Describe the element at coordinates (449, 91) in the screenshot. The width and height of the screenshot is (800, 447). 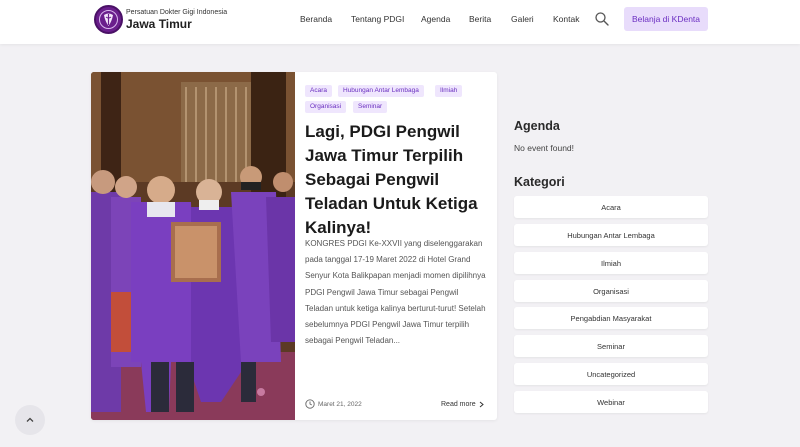
I see `tag-ilmiah: Ilmiah` at that location.